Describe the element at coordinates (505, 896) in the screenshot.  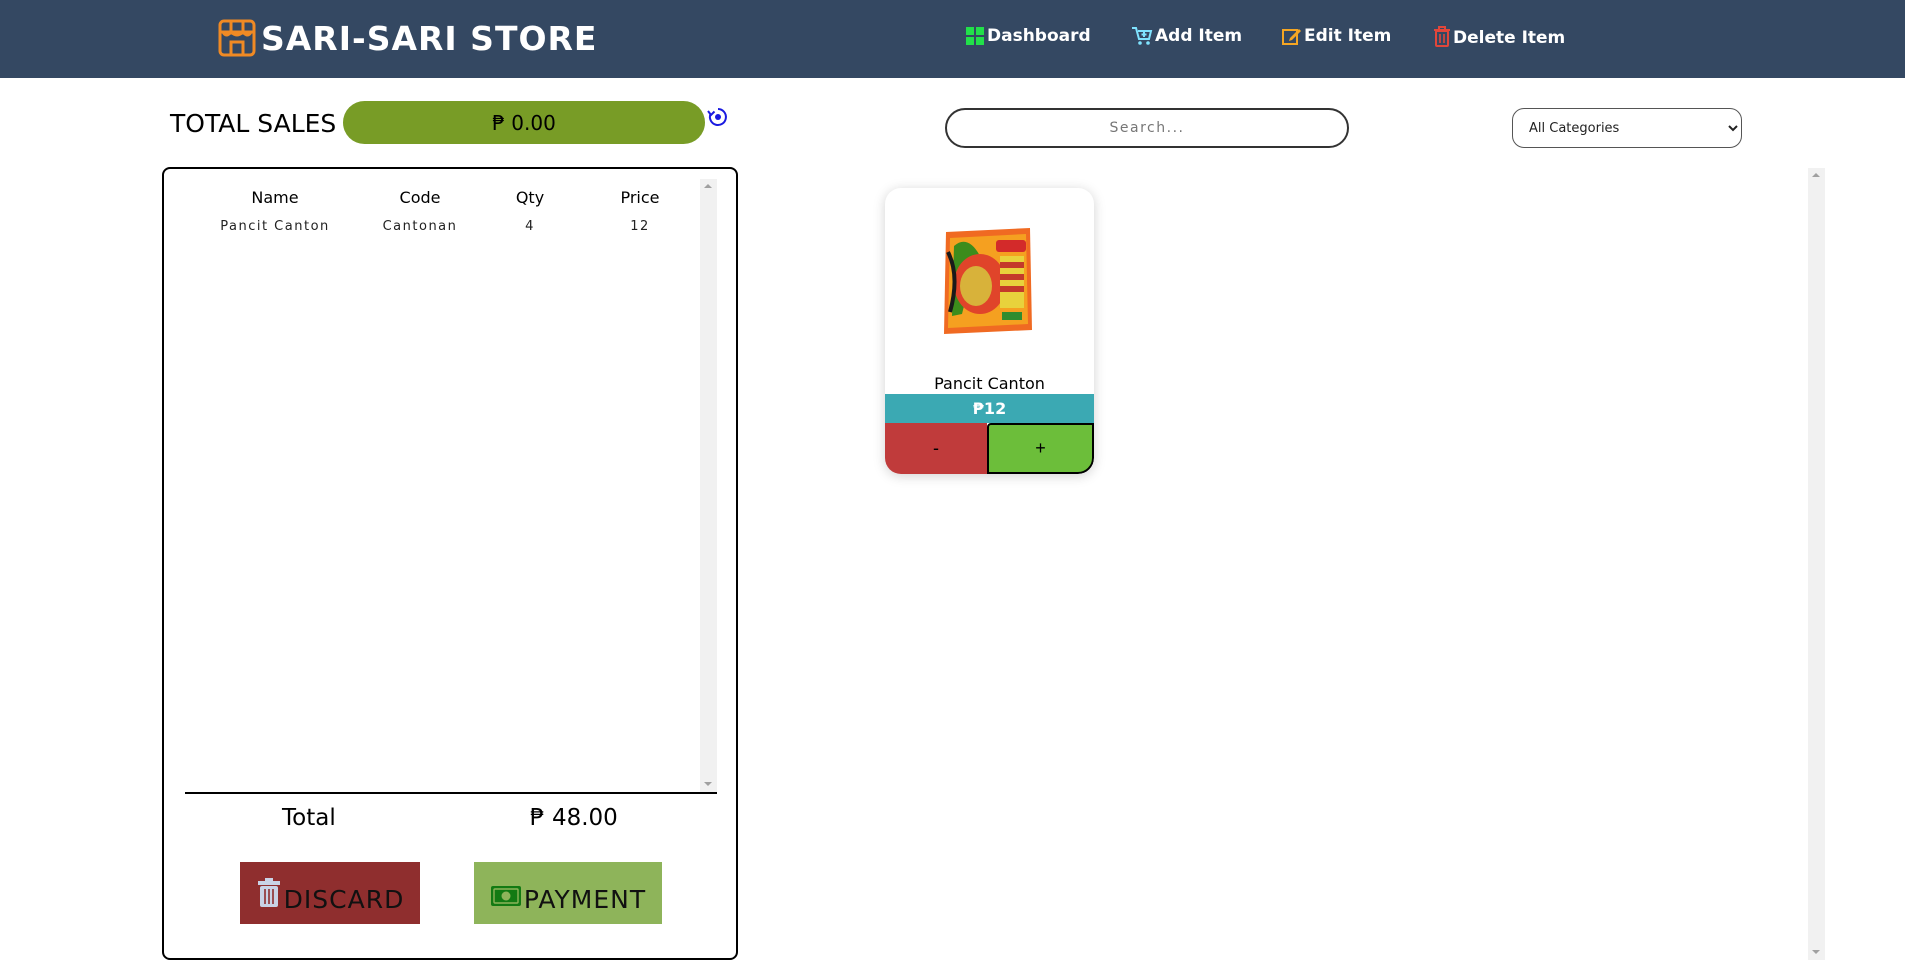
I see `cash-icon` at that location.